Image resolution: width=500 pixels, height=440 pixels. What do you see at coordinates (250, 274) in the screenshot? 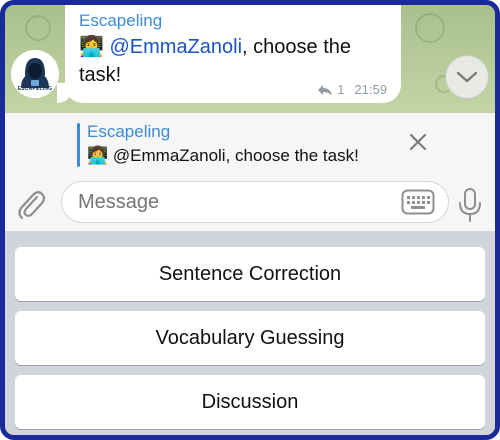
I see `keyboard-button-sentence-correction: Sentence Correction` at bounding box center [250, 274].